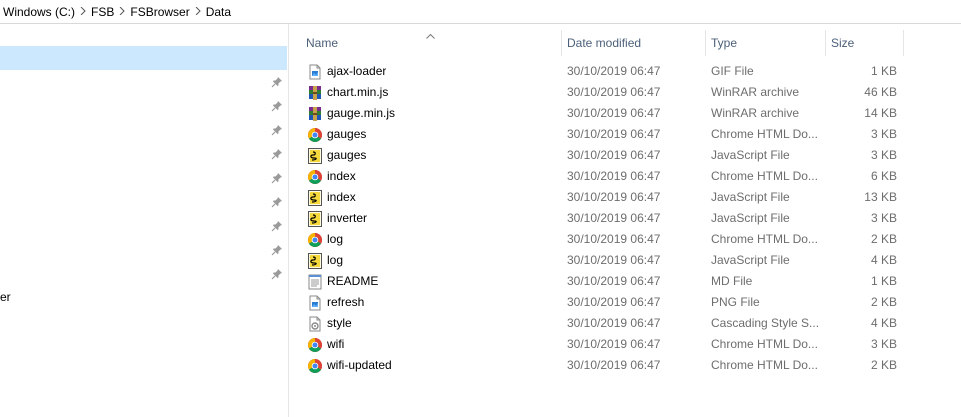 The height and width of the screenshot is (417, 961). I want to click on table-row: refresh 30/10/2019 06:47 PNG File 2 KB, so click(625, 302).